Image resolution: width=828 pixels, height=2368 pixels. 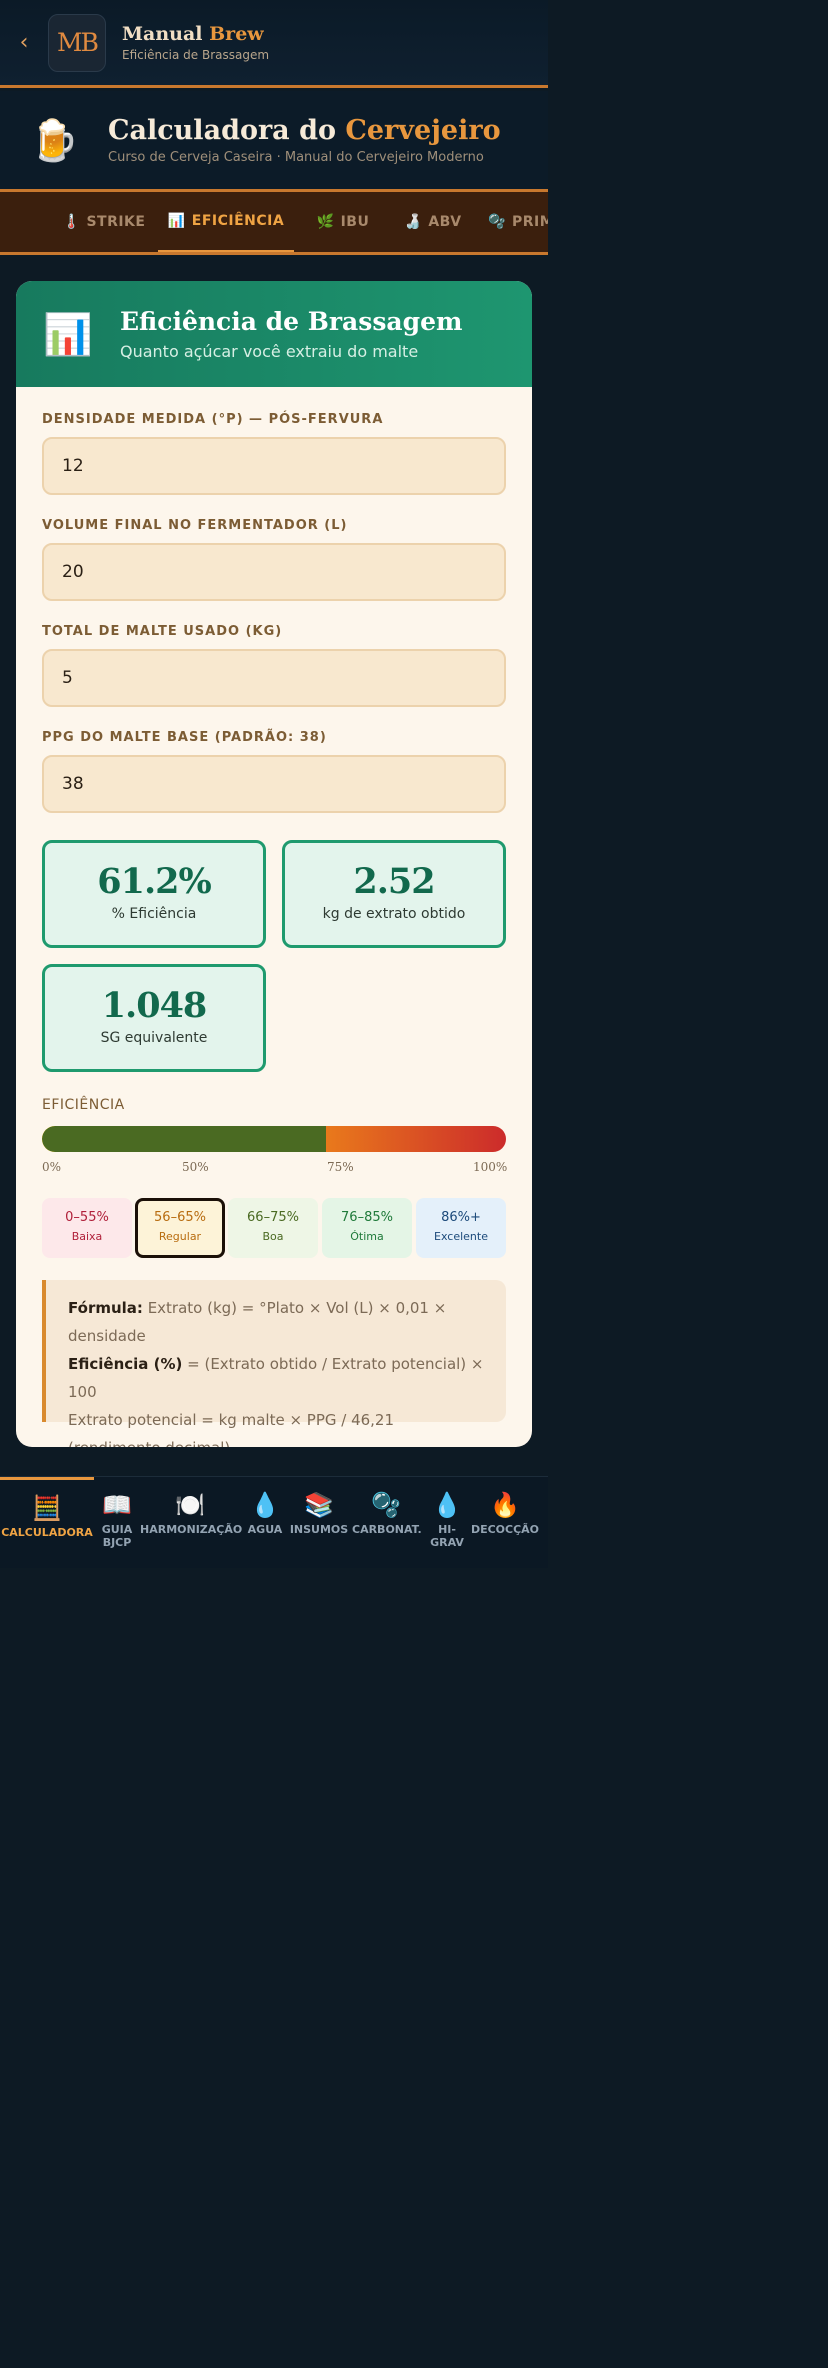 What do you see at coordinates (180, 1236) in the screenshot?
I see `range-label: Regular` at bounding box center [180, 1236].